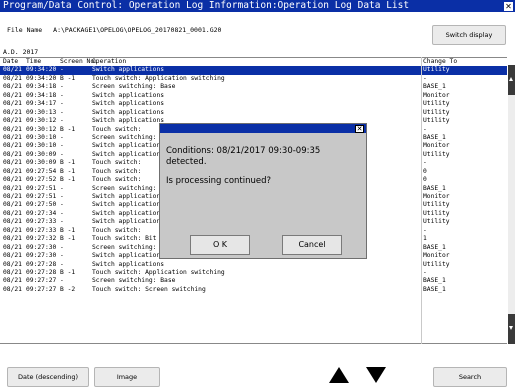  What do you see at coordinates (253, 96) in the screenshot?
I see `table-row: 08/21 09:34:18- Switch applications Monitor` at bounding box center [253, 96].